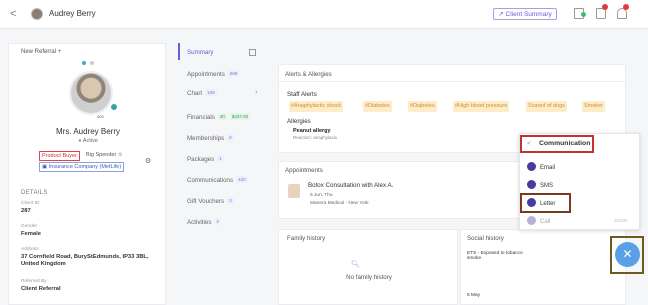 The width and height of the screenshot is (648, 305). What do you see at coordinates (230, 137) in the screenshot?
I see `count-badge: 0` at bounding box center [230, 137].